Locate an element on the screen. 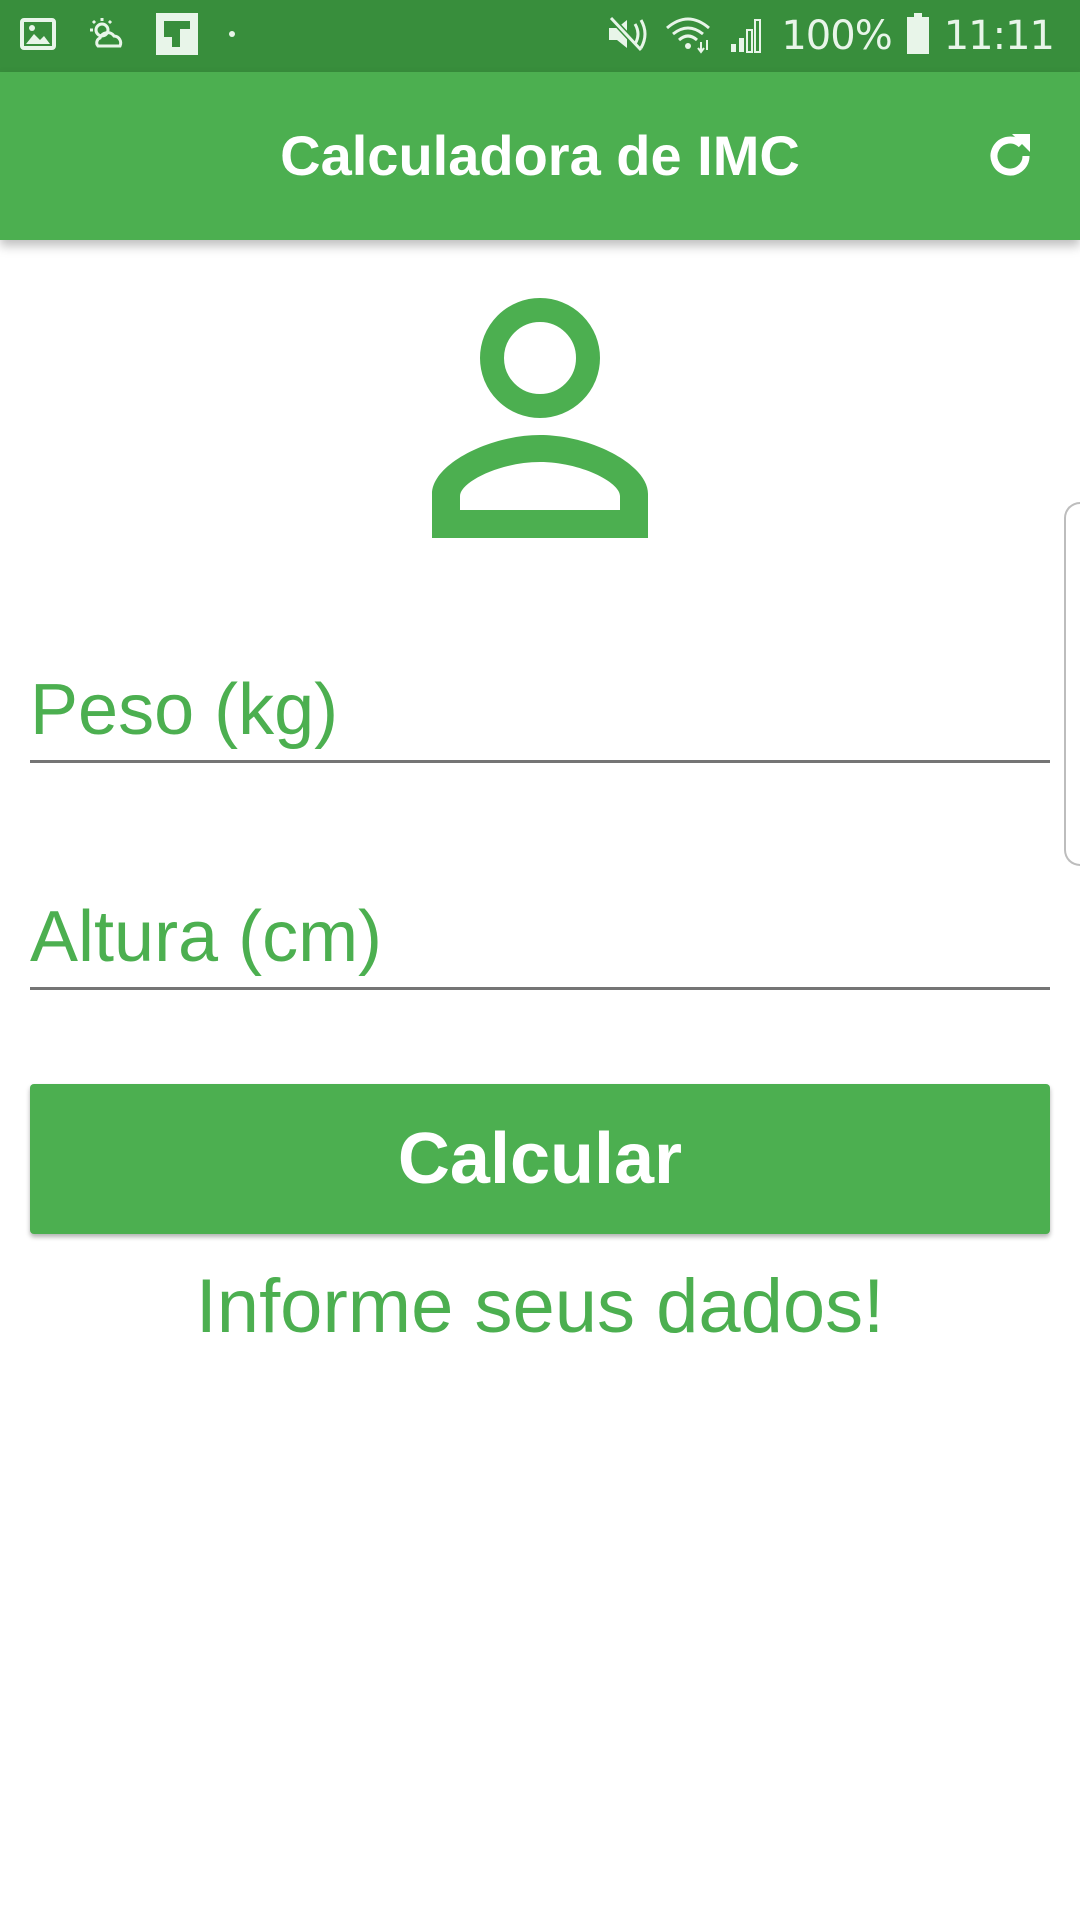 The width and height of the screenshot is (1080, 1920). app-bar: Calculadora de IMC is located at coordinates (540, 156).